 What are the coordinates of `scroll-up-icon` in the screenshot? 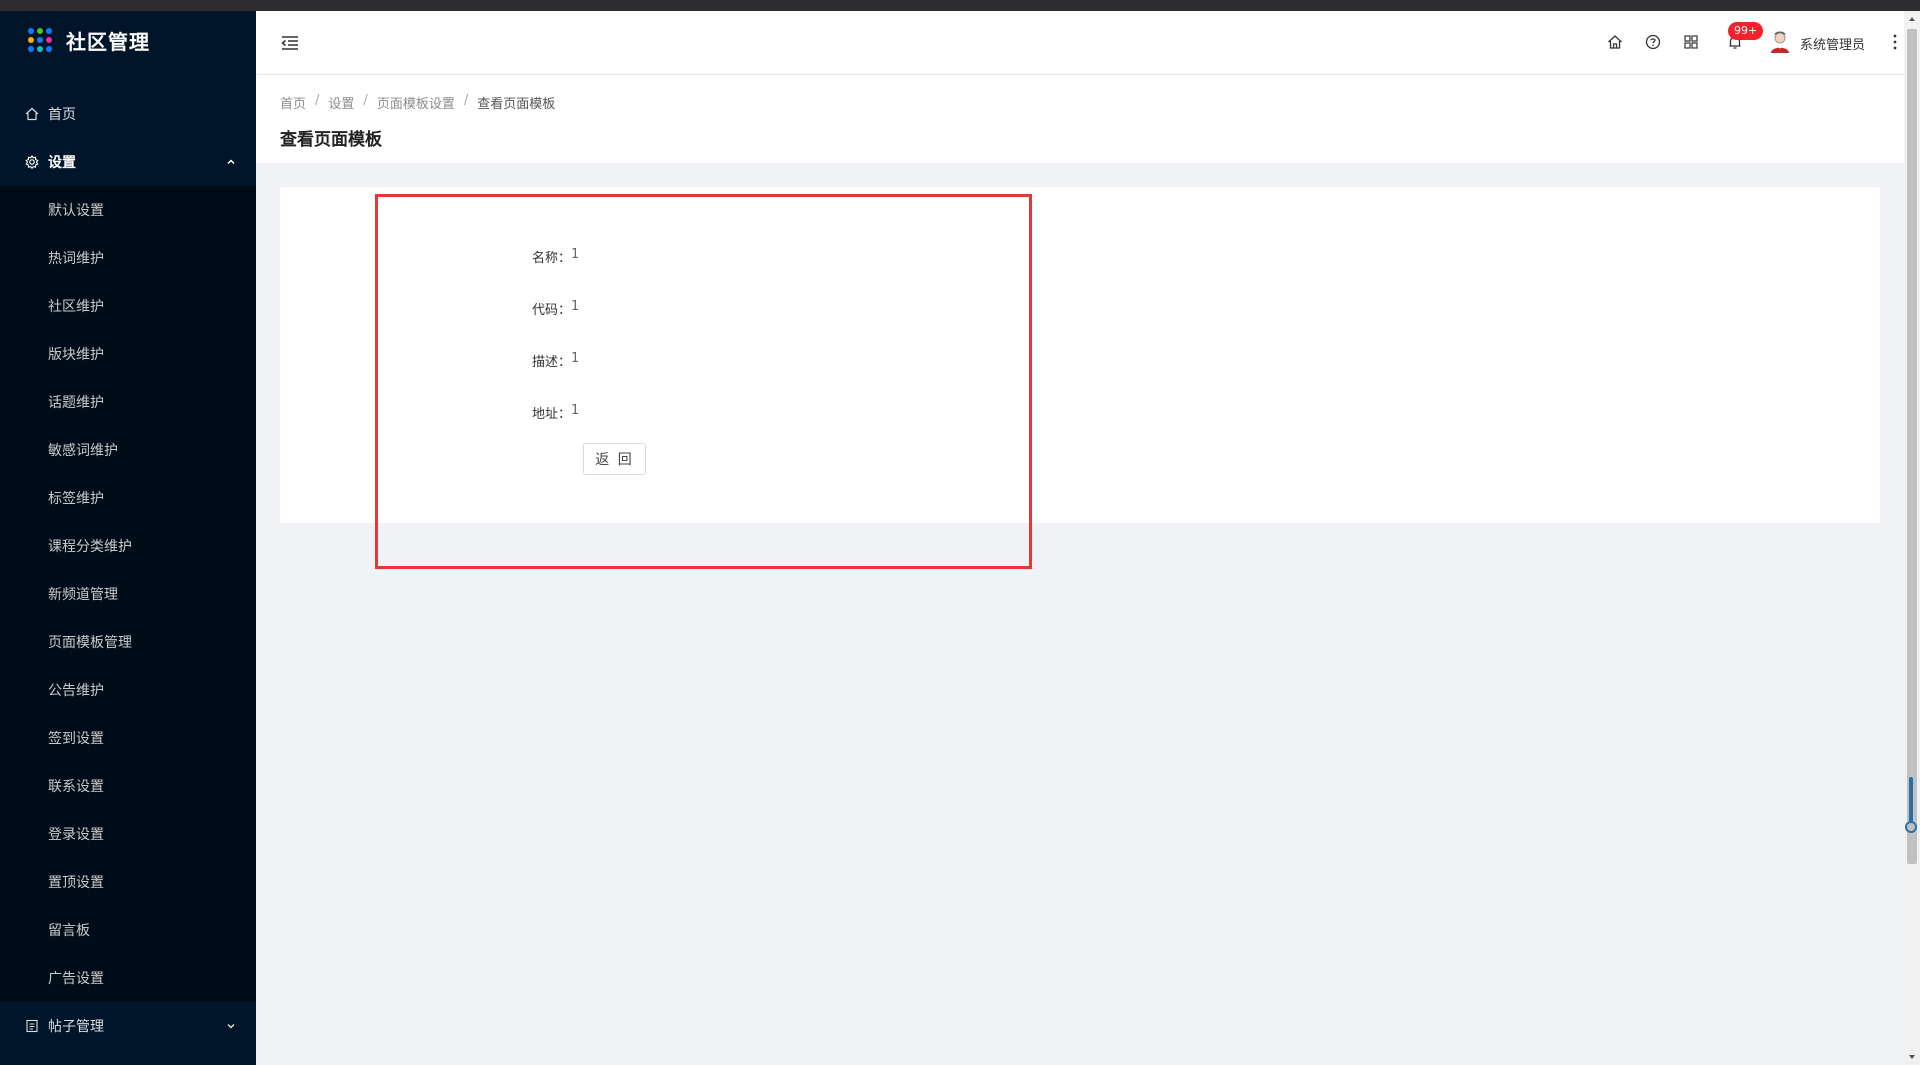 It's located at (1912, 19).